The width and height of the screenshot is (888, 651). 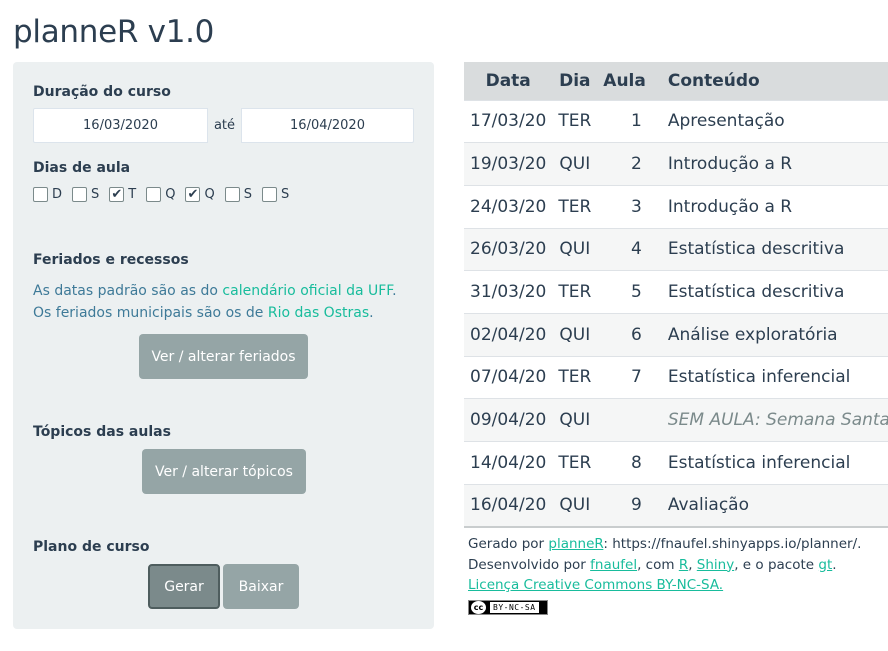 What do you see at coordinates (508, 420) in the screenshot?
I see `cell-date: 09/04/20` at bounding box center [508, 420].